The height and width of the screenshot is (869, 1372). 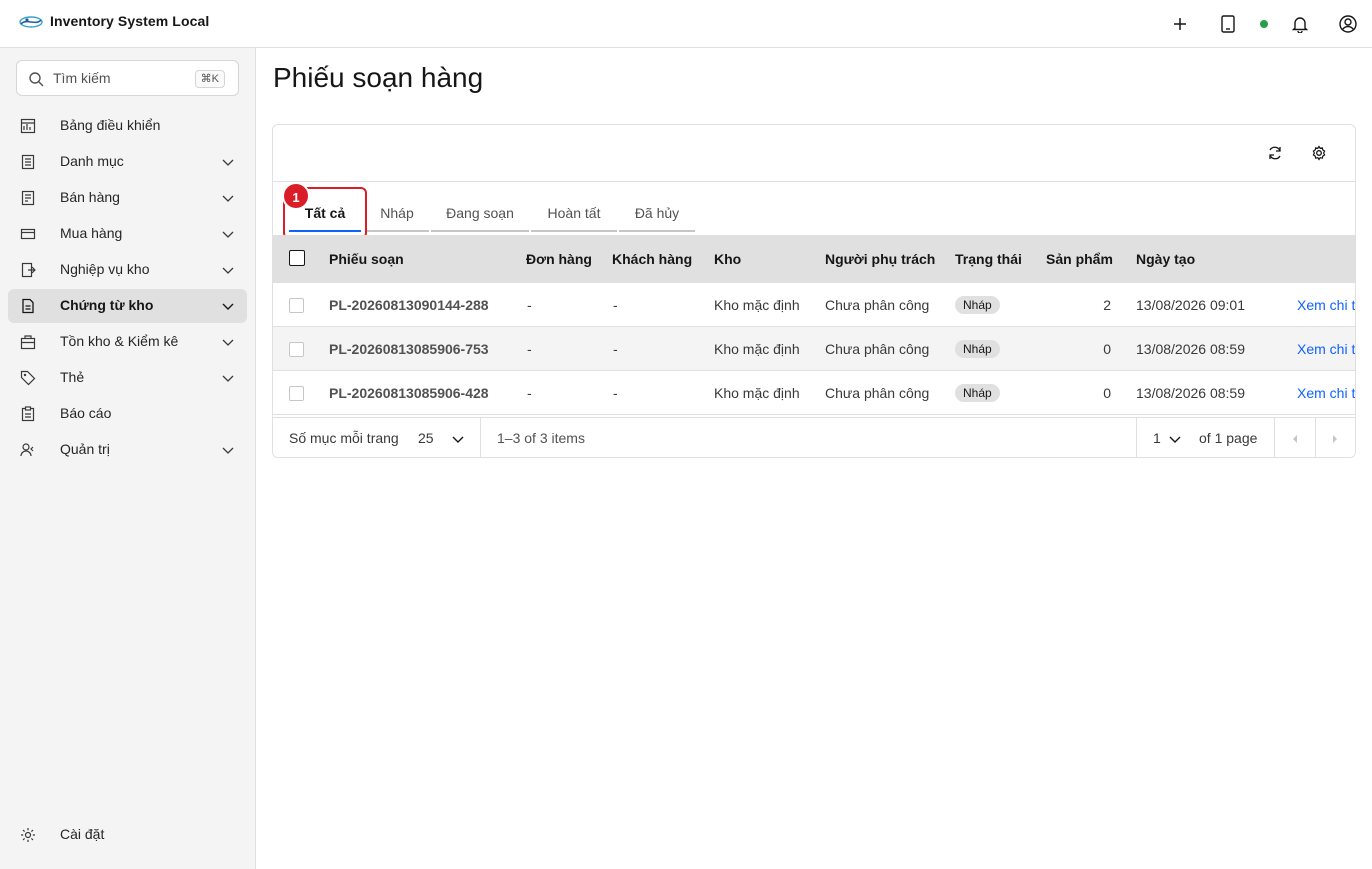 What do you see at coordinates (1228, 24) in the screenshot?
I see `tablet-icon` at bounding box center [1228, 24].